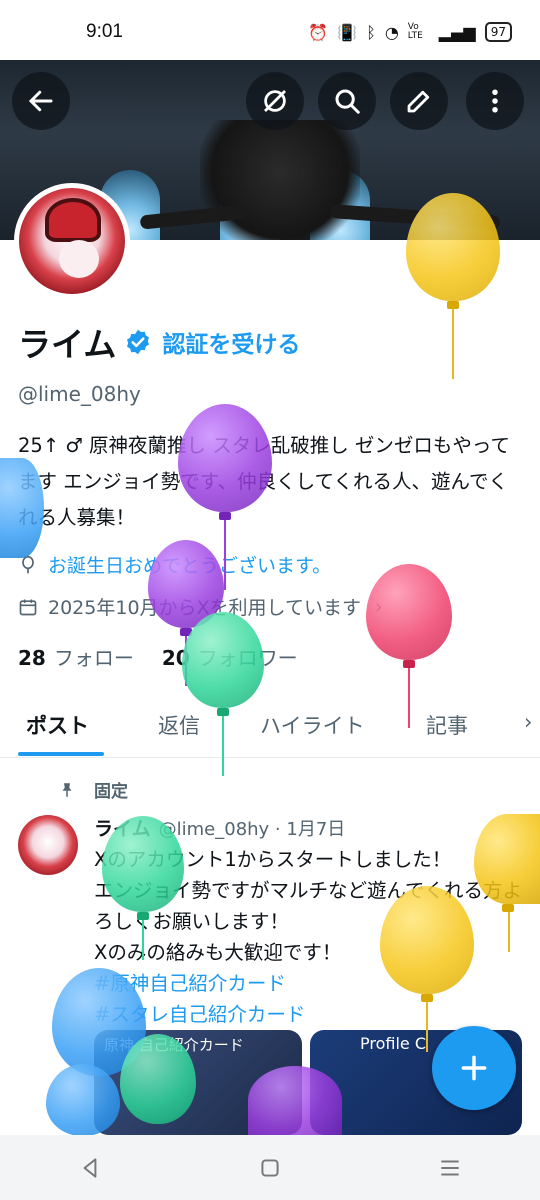  Describe the element at coordinates (498, 32) in the screenshot. I see `battery-indicator: 97` at that location.